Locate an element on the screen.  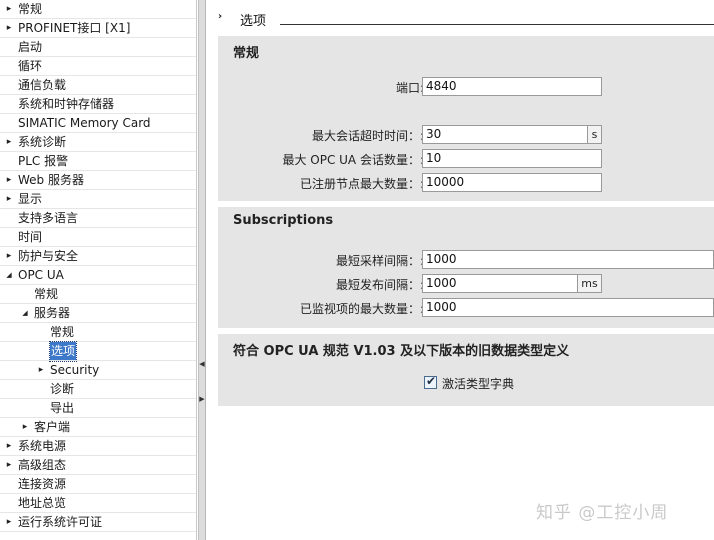
tree-item-label: OPC UA is located at coordinates (41, 275).